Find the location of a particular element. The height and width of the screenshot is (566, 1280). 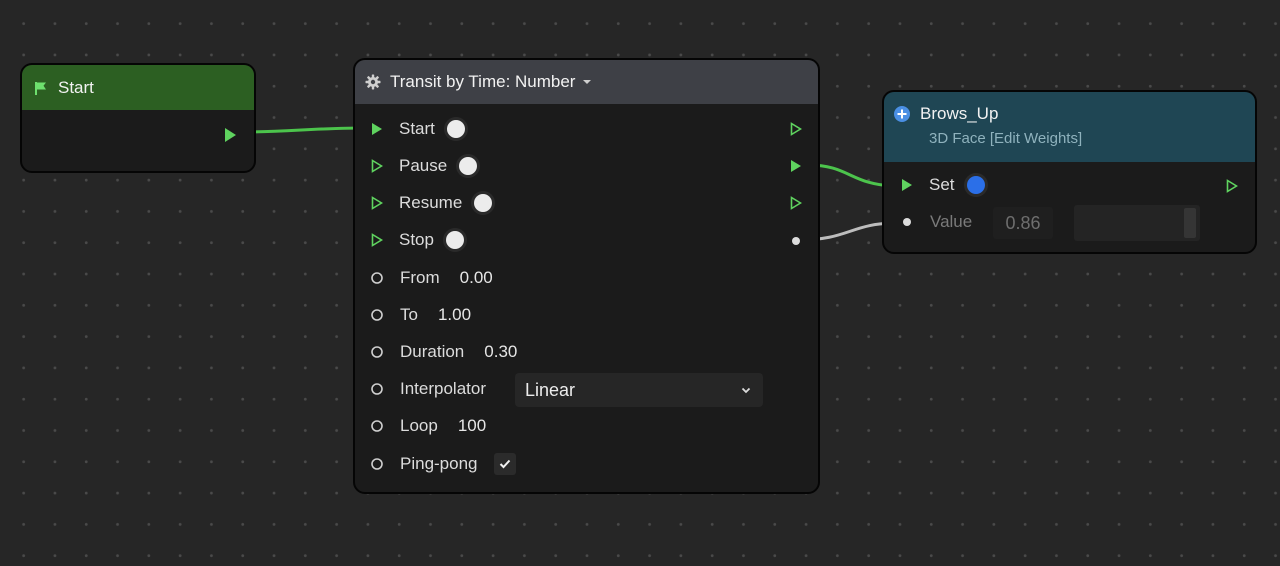

trigger-label-stop: Stop is located at coordinates (416, 239).